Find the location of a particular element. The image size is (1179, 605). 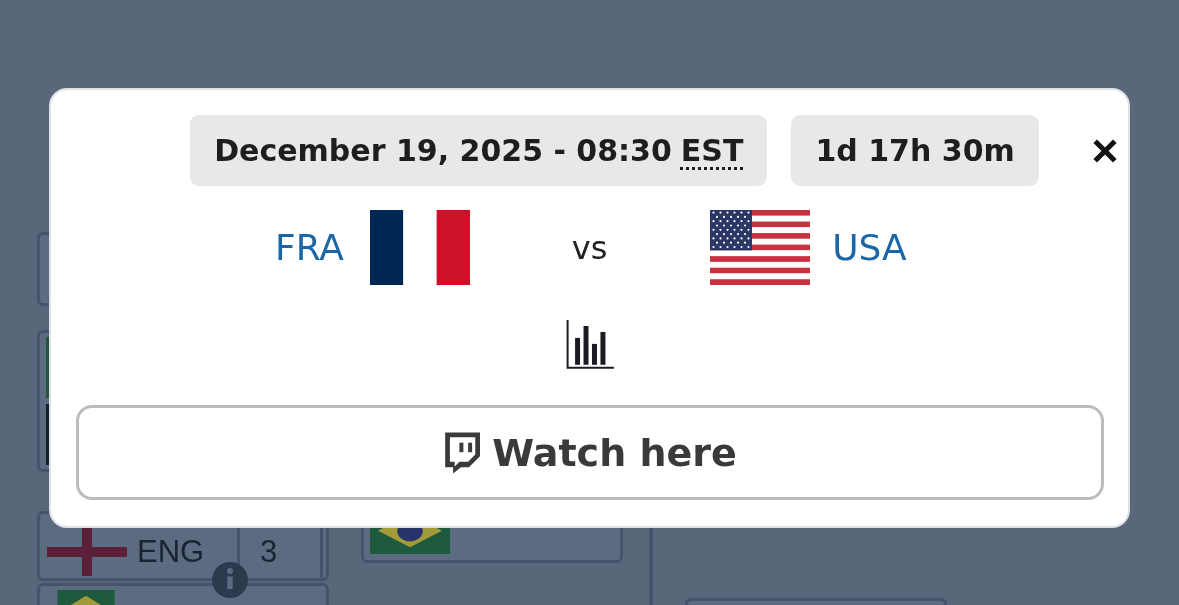

chat-bubble-icon is located at coordinates (461, 452).